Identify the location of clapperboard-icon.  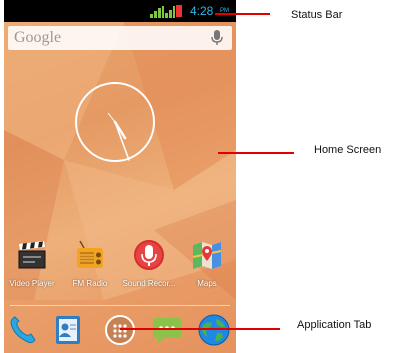
(32, 255).